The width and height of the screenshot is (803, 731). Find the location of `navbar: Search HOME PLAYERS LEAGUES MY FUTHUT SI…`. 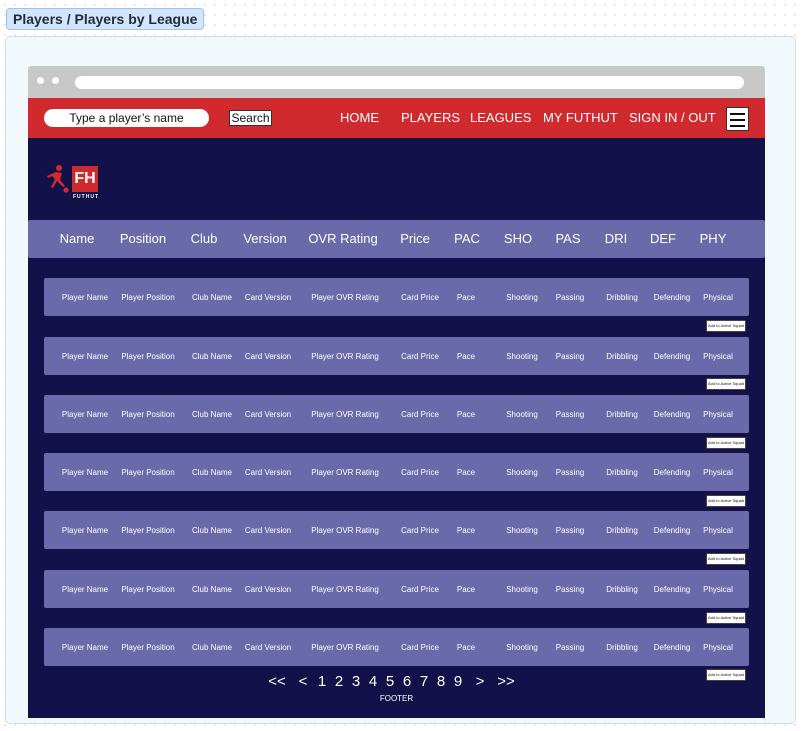

navbar: Search HOME PLAYERS LEAGUES MY FUTHUT SI… is located at coordinates (396, 118).